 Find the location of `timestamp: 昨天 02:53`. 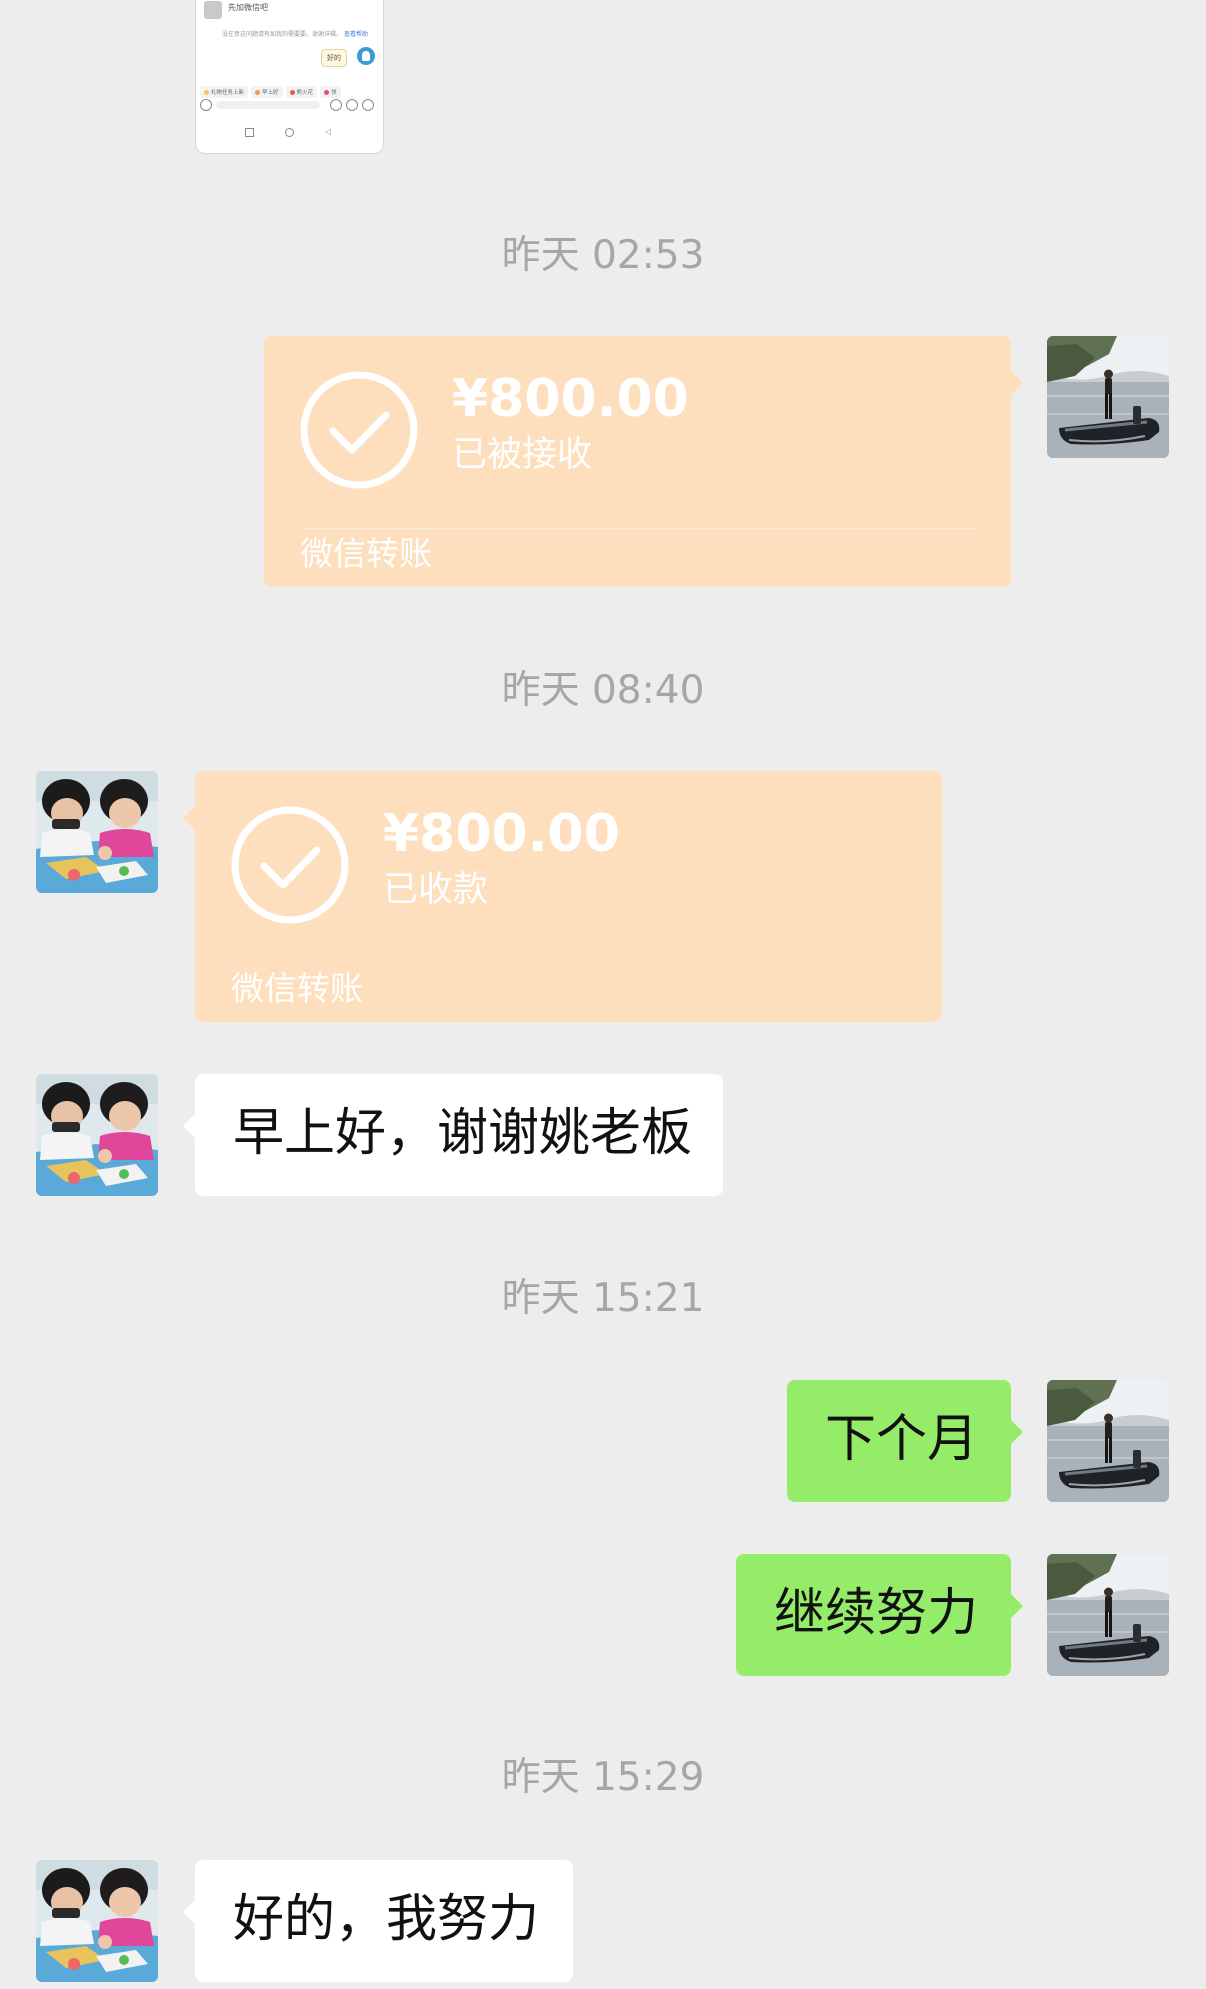

timestamp: 昨天 02:53 is located at coordinates (603, 255).